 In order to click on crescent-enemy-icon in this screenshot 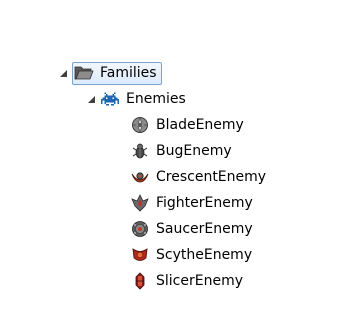, I will do `click(140, 177)`.